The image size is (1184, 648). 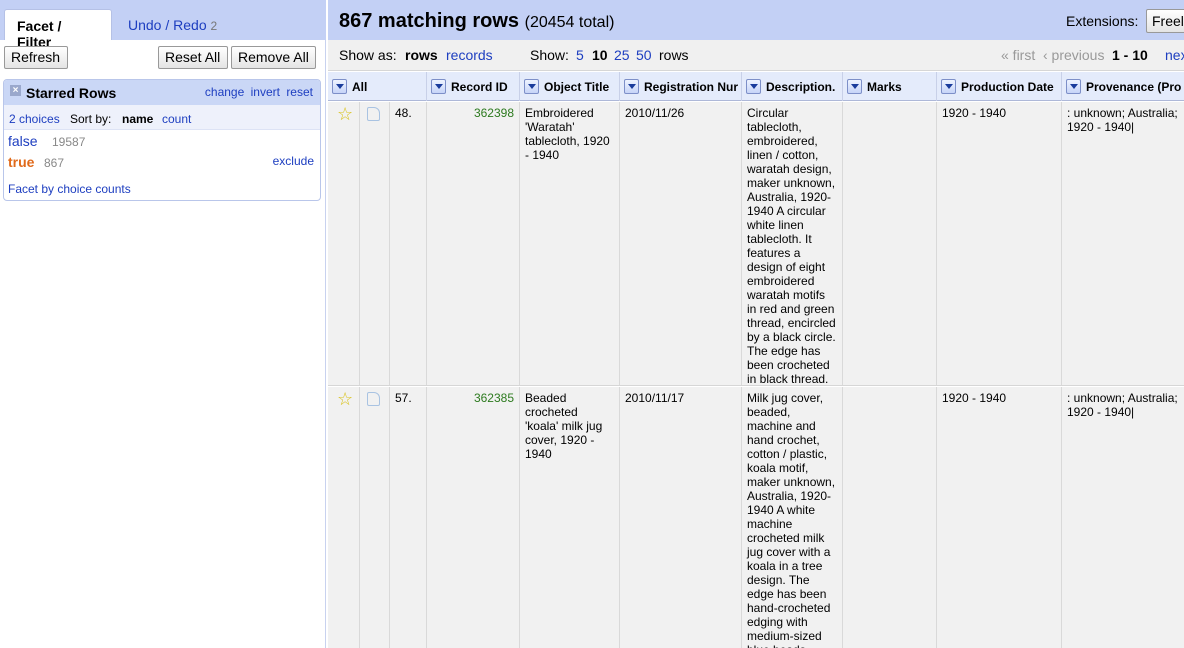 I want to click on page-size-10: 10, so click(x=600, y=55).